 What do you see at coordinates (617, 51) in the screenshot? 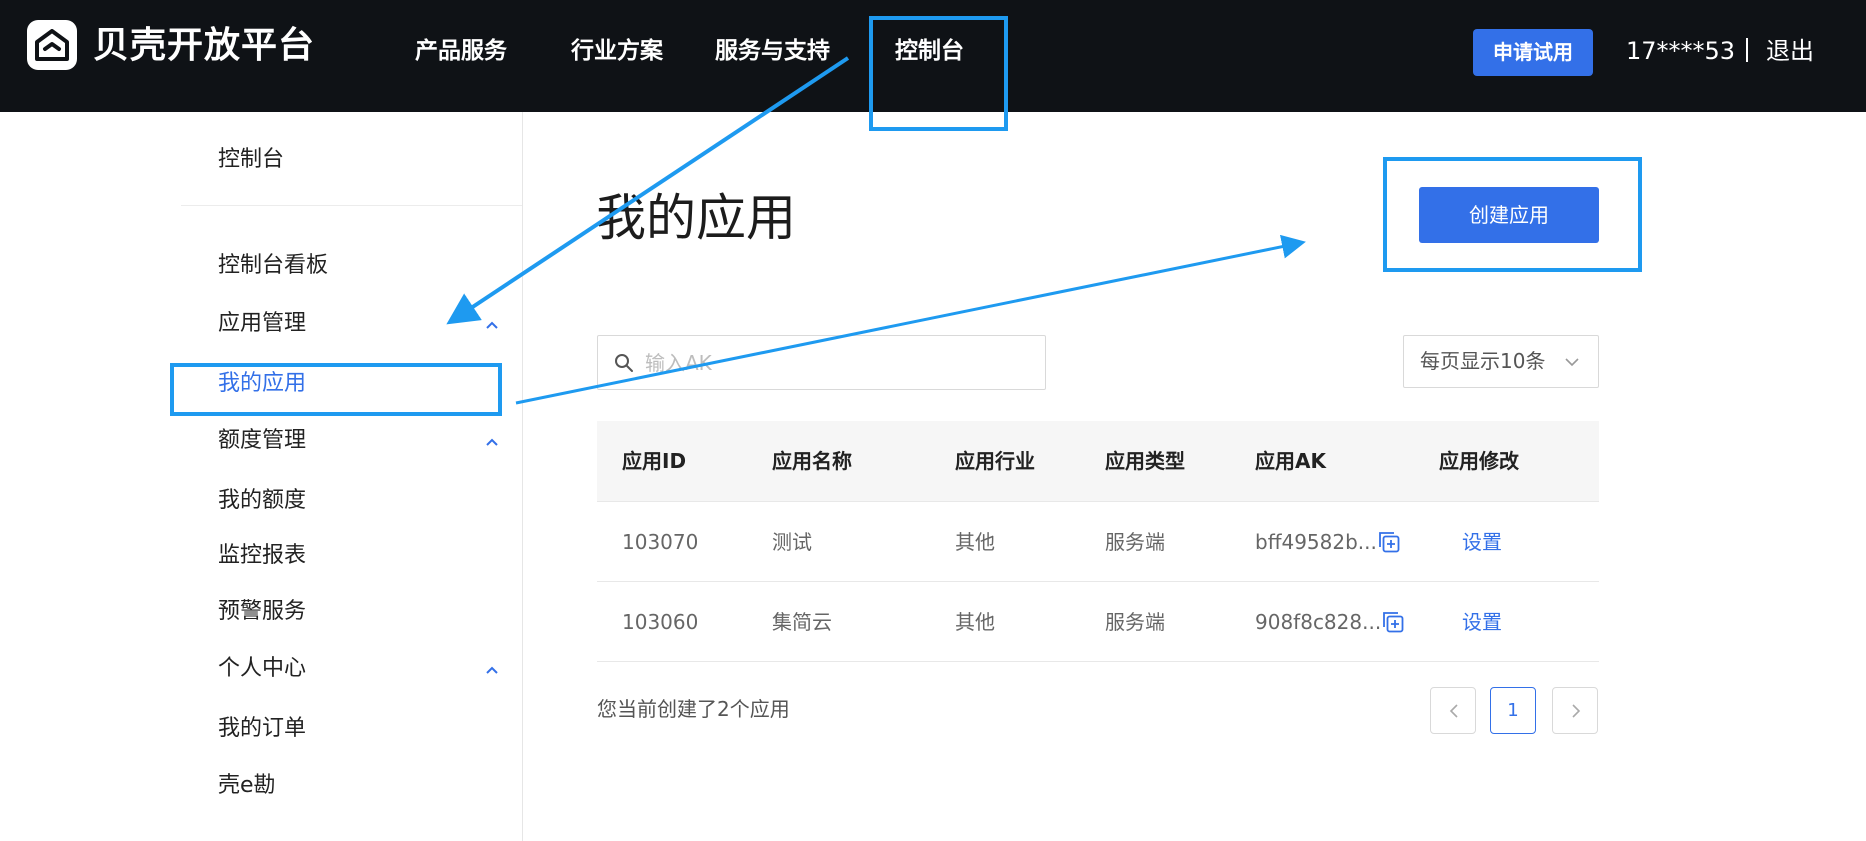
I see `nav-solutions: 行业方案` at bounding box center [617, 51].